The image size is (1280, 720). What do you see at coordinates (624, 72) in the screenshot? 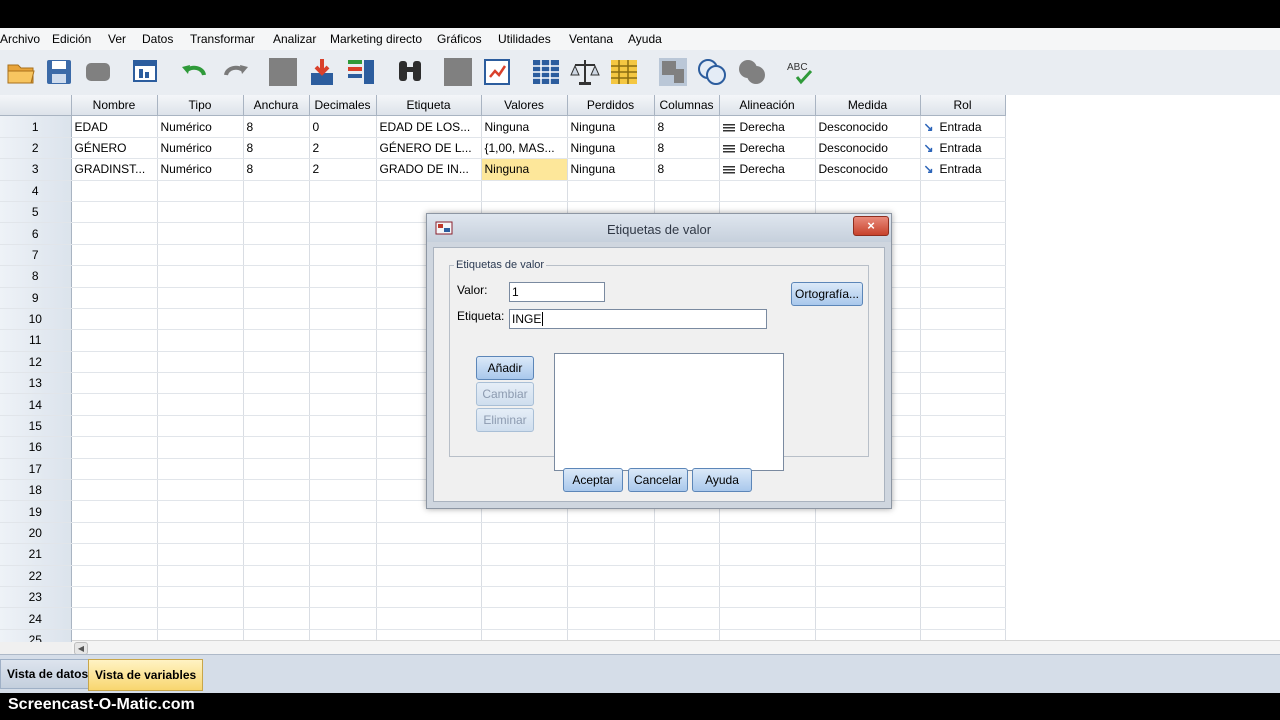
I see `select-cases-icon` at bounding box center [624, 72].